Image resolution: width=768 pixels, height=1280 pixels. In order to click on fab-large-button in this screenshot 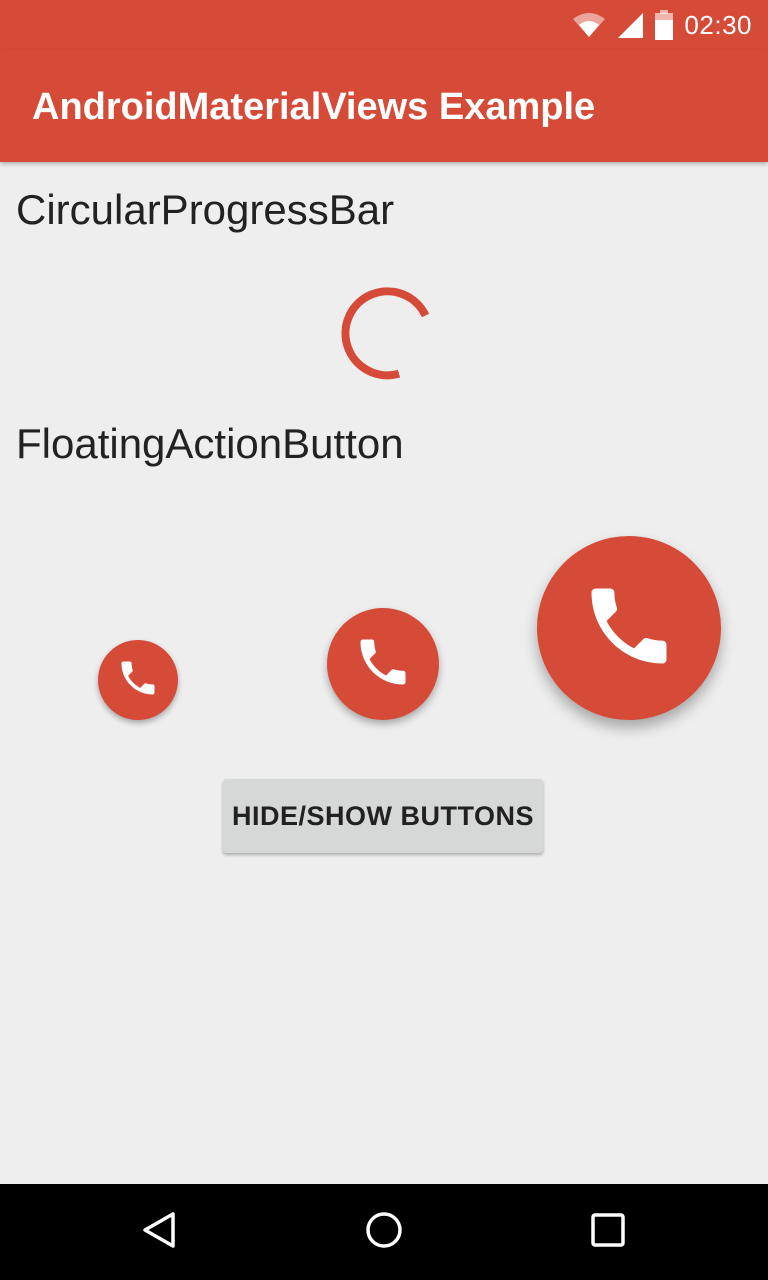, I will do `click(629, 628)`.